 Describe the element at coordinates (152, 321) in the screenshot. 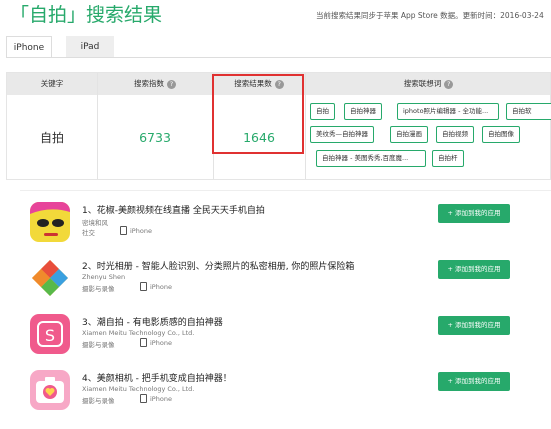

I see `app-name: 3、潮自拍 - 有电影质感的自拍神器` at that location.